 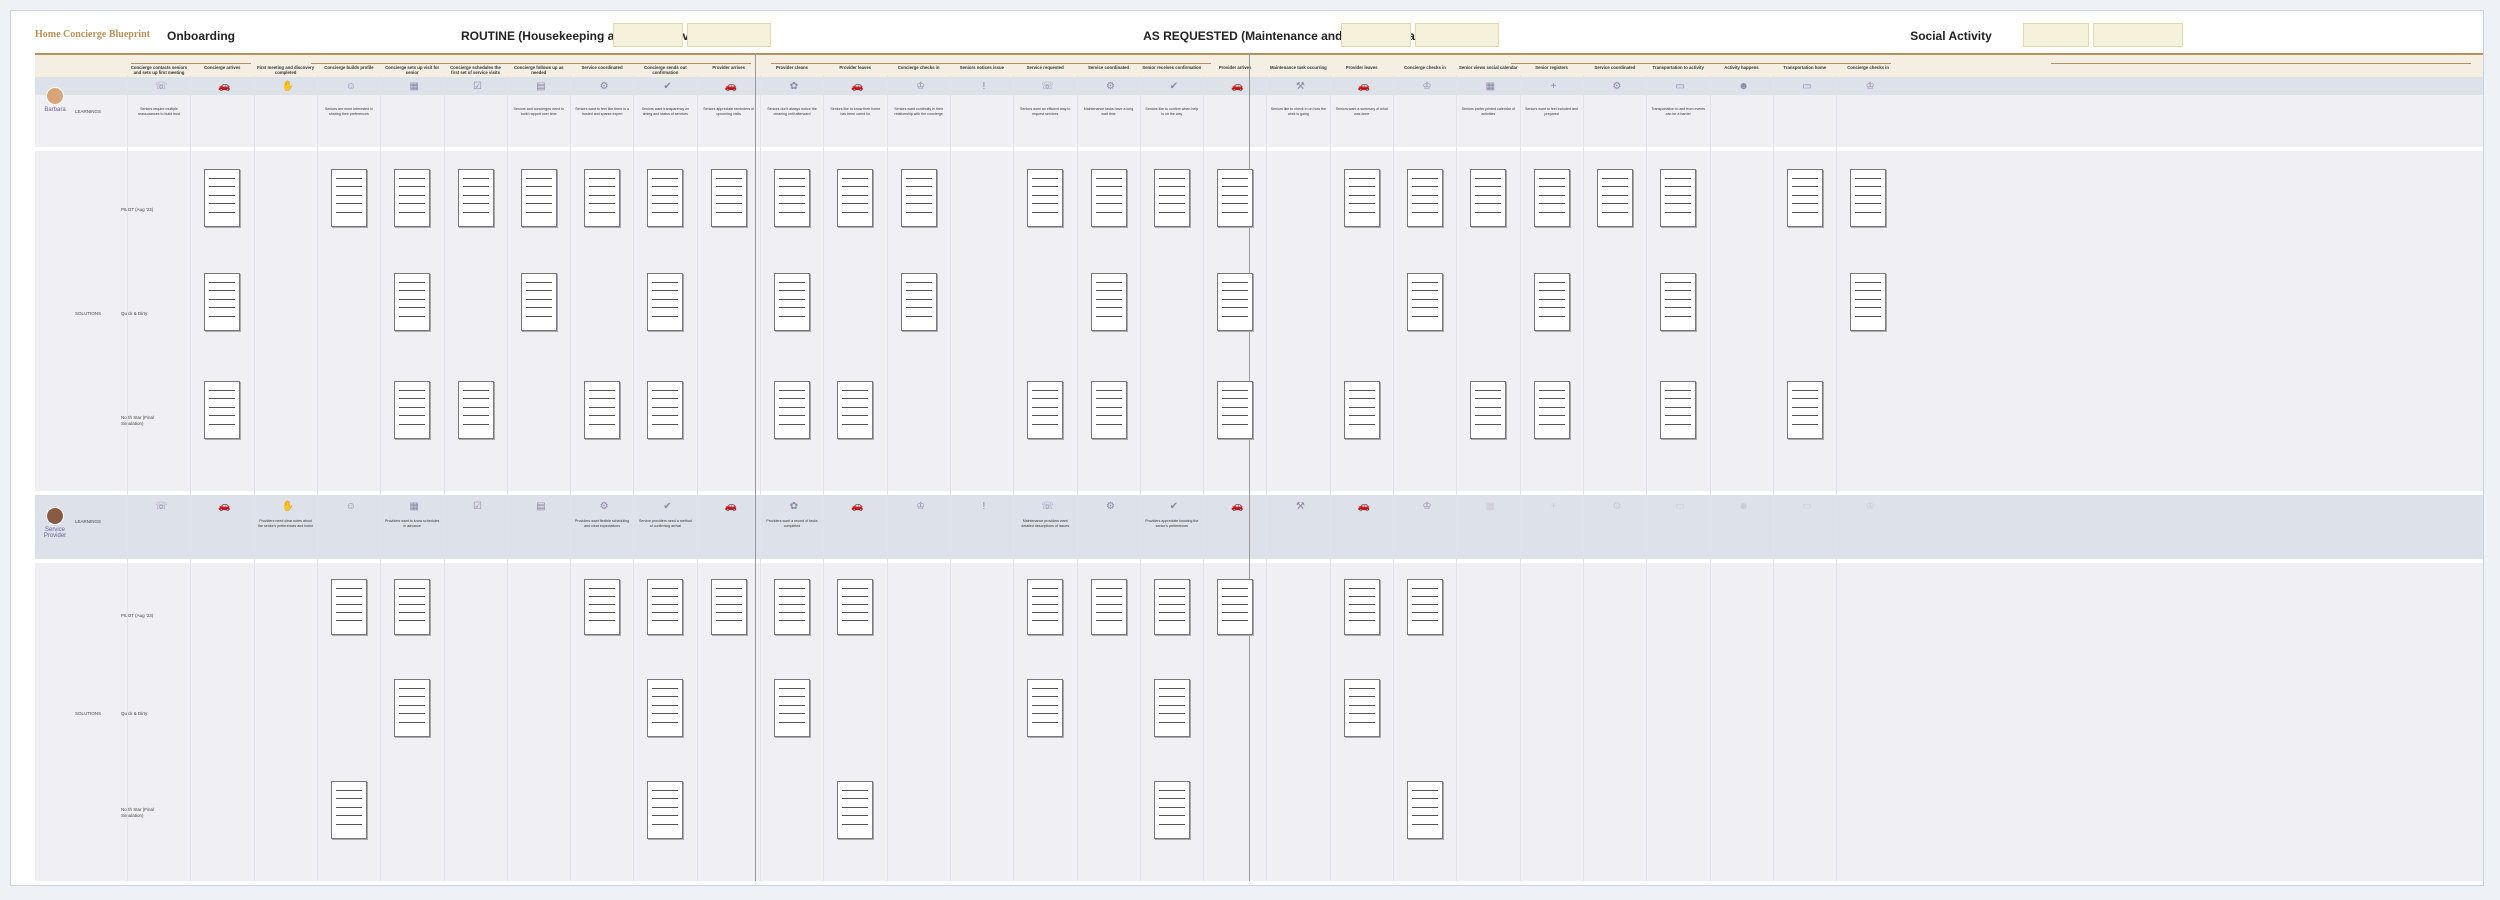 What do you see at coordinates (1678, 67) in the screenshot?
I see `step-label: Transportation to activity` at bounding box center [1678, 67].